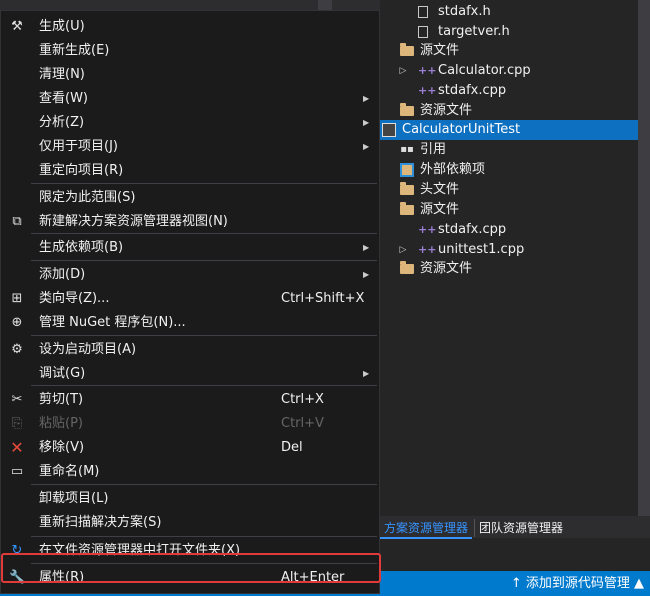 This screenshot has height=596, width=650. Describe the element at coordinates (190, 275) in the screenshot. I see `menu-item-add: 添加(D) ▶` at that location.